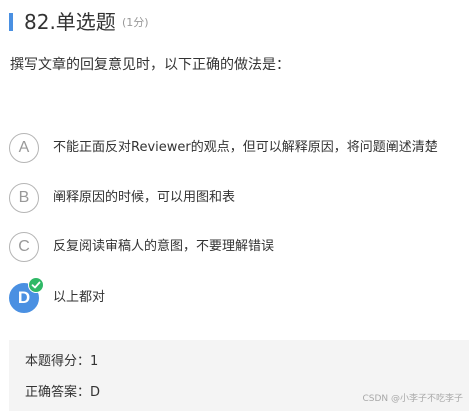 The width and height of the screenshot is (469, 411). What do you see at coordinates (94, 361) in the screenshot?
I see `score-value: 1` at bounding box center [94, 361].